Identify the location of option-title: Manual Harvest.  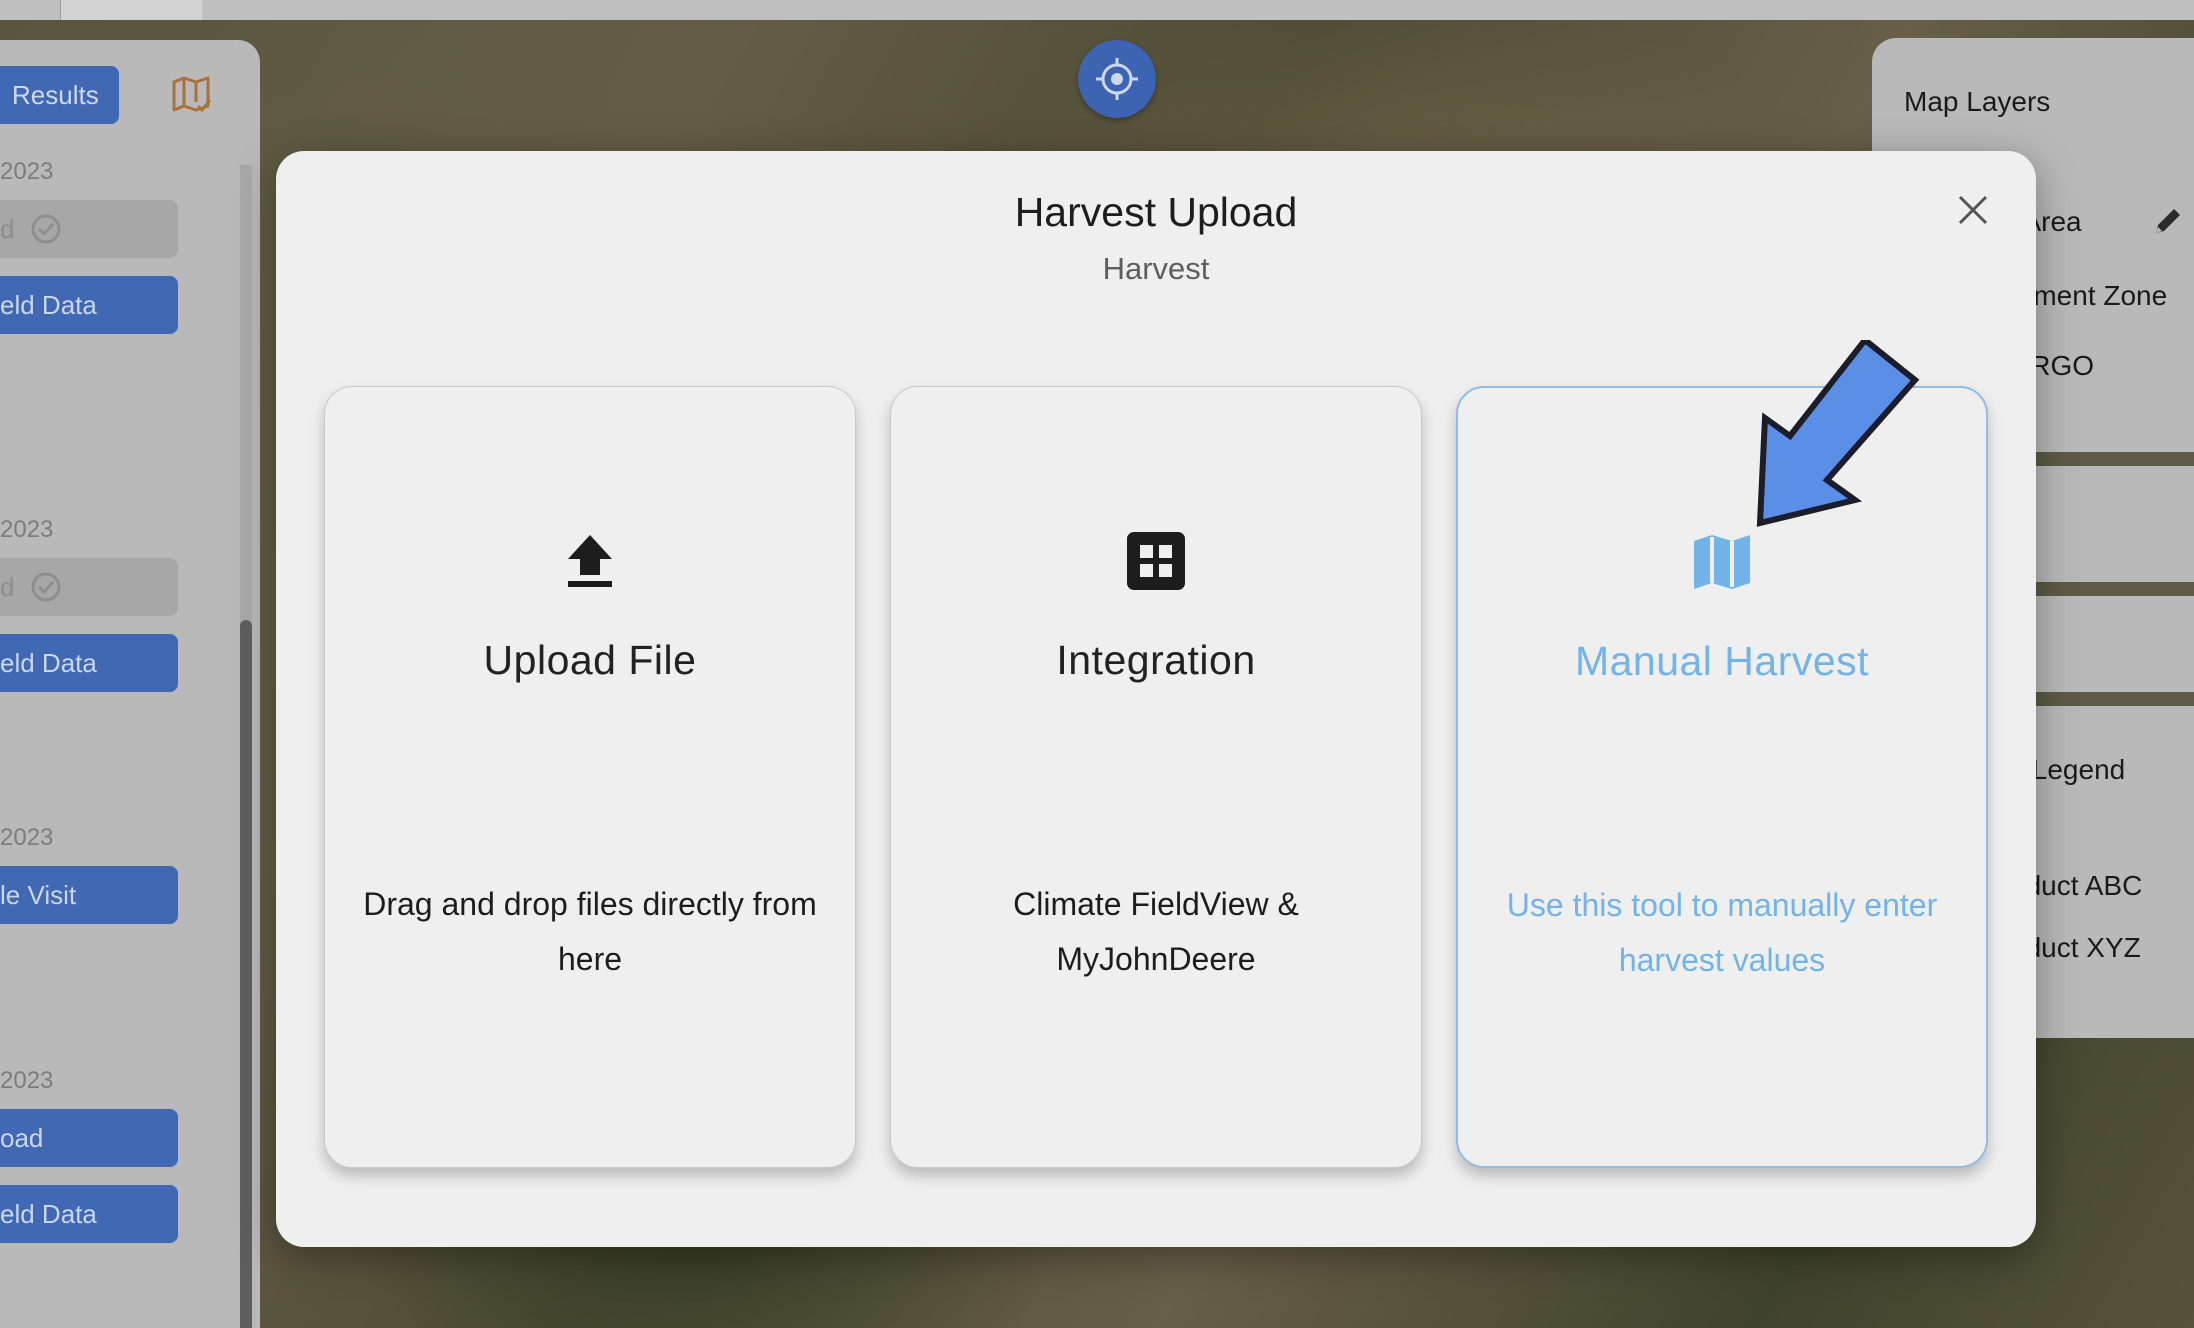
(1722, 661).